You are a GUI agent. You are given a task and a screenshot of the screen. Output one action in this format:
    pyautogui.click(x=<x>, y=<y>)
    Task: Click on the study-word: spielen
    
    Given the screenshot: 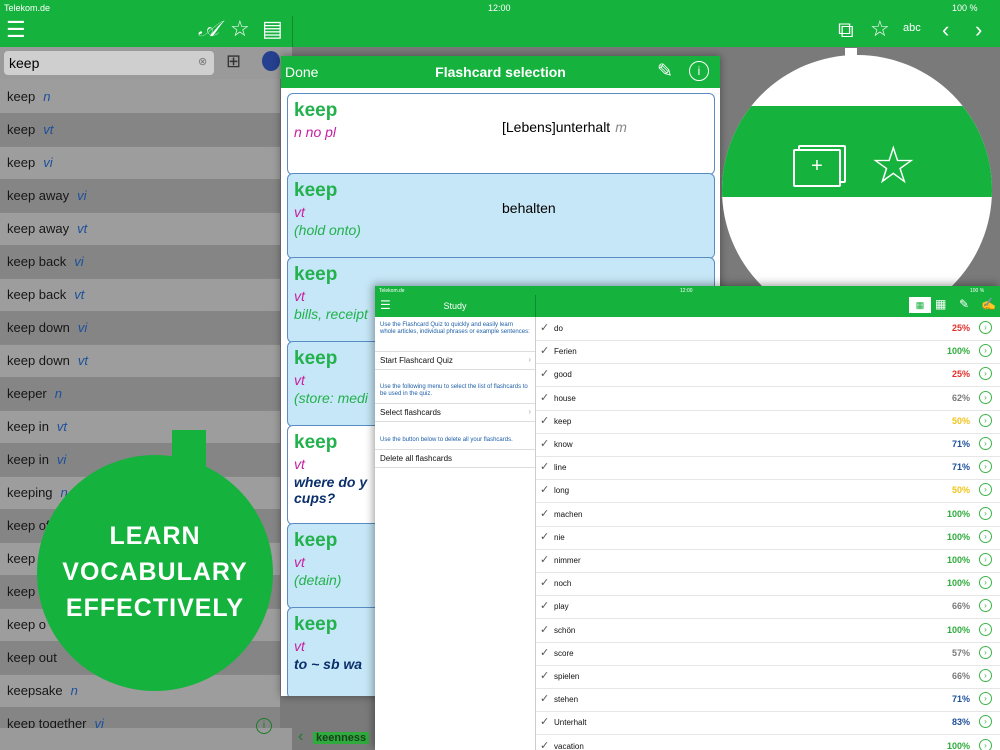 What is the action you would take?
    pyautogui.click(x=567, y=676)
    